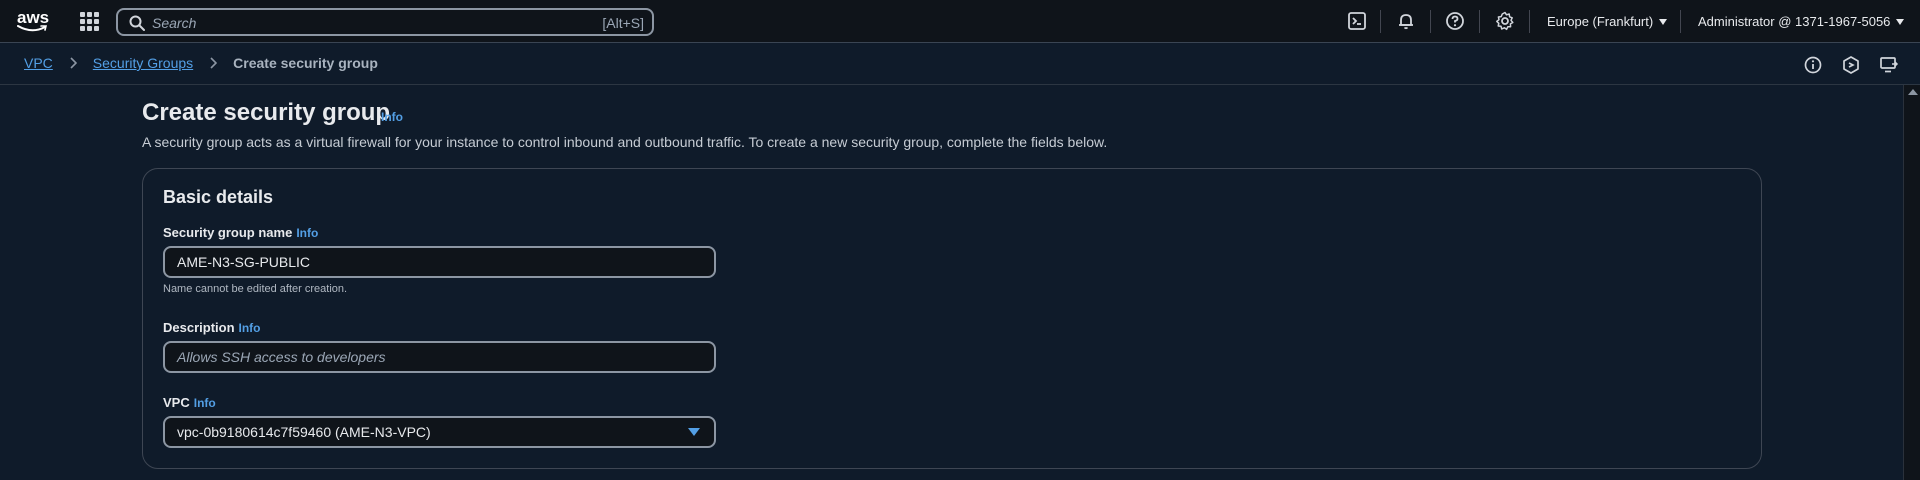 This screenshot has width=1920, height=480. What do you see at coordinates (89, 21) in the screenshot?
I see `services-menu-icon` at bounding box center [89, 21].